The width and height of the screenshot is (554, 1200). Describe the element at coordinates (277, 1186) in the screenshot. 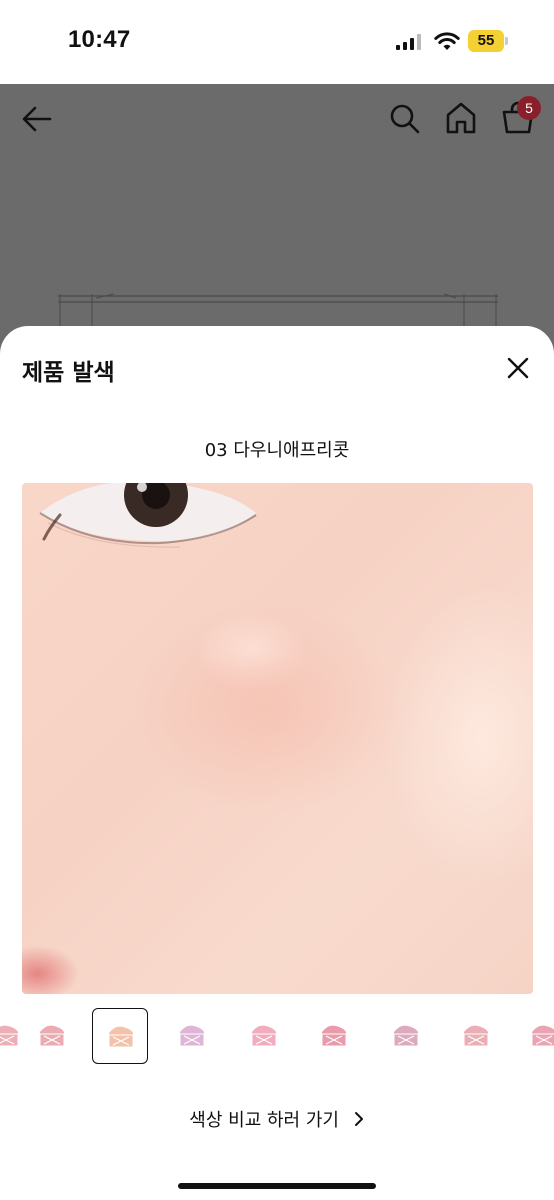

I see `home-indicator` at that location.